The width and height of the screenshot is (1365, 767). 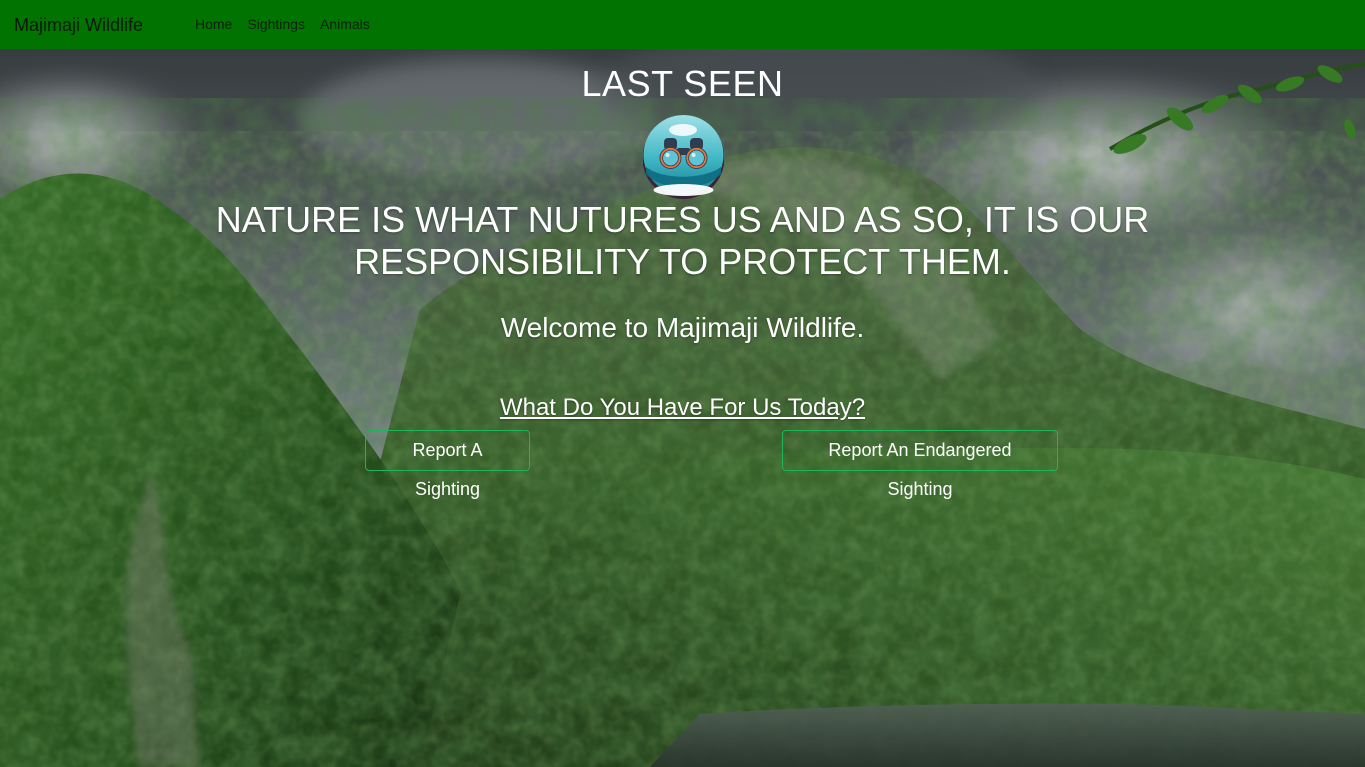 What do you see at coordinates (682, 83) in the screenshot?
I see `site-title: LAST SEEN` at bounding box center [682, 83].